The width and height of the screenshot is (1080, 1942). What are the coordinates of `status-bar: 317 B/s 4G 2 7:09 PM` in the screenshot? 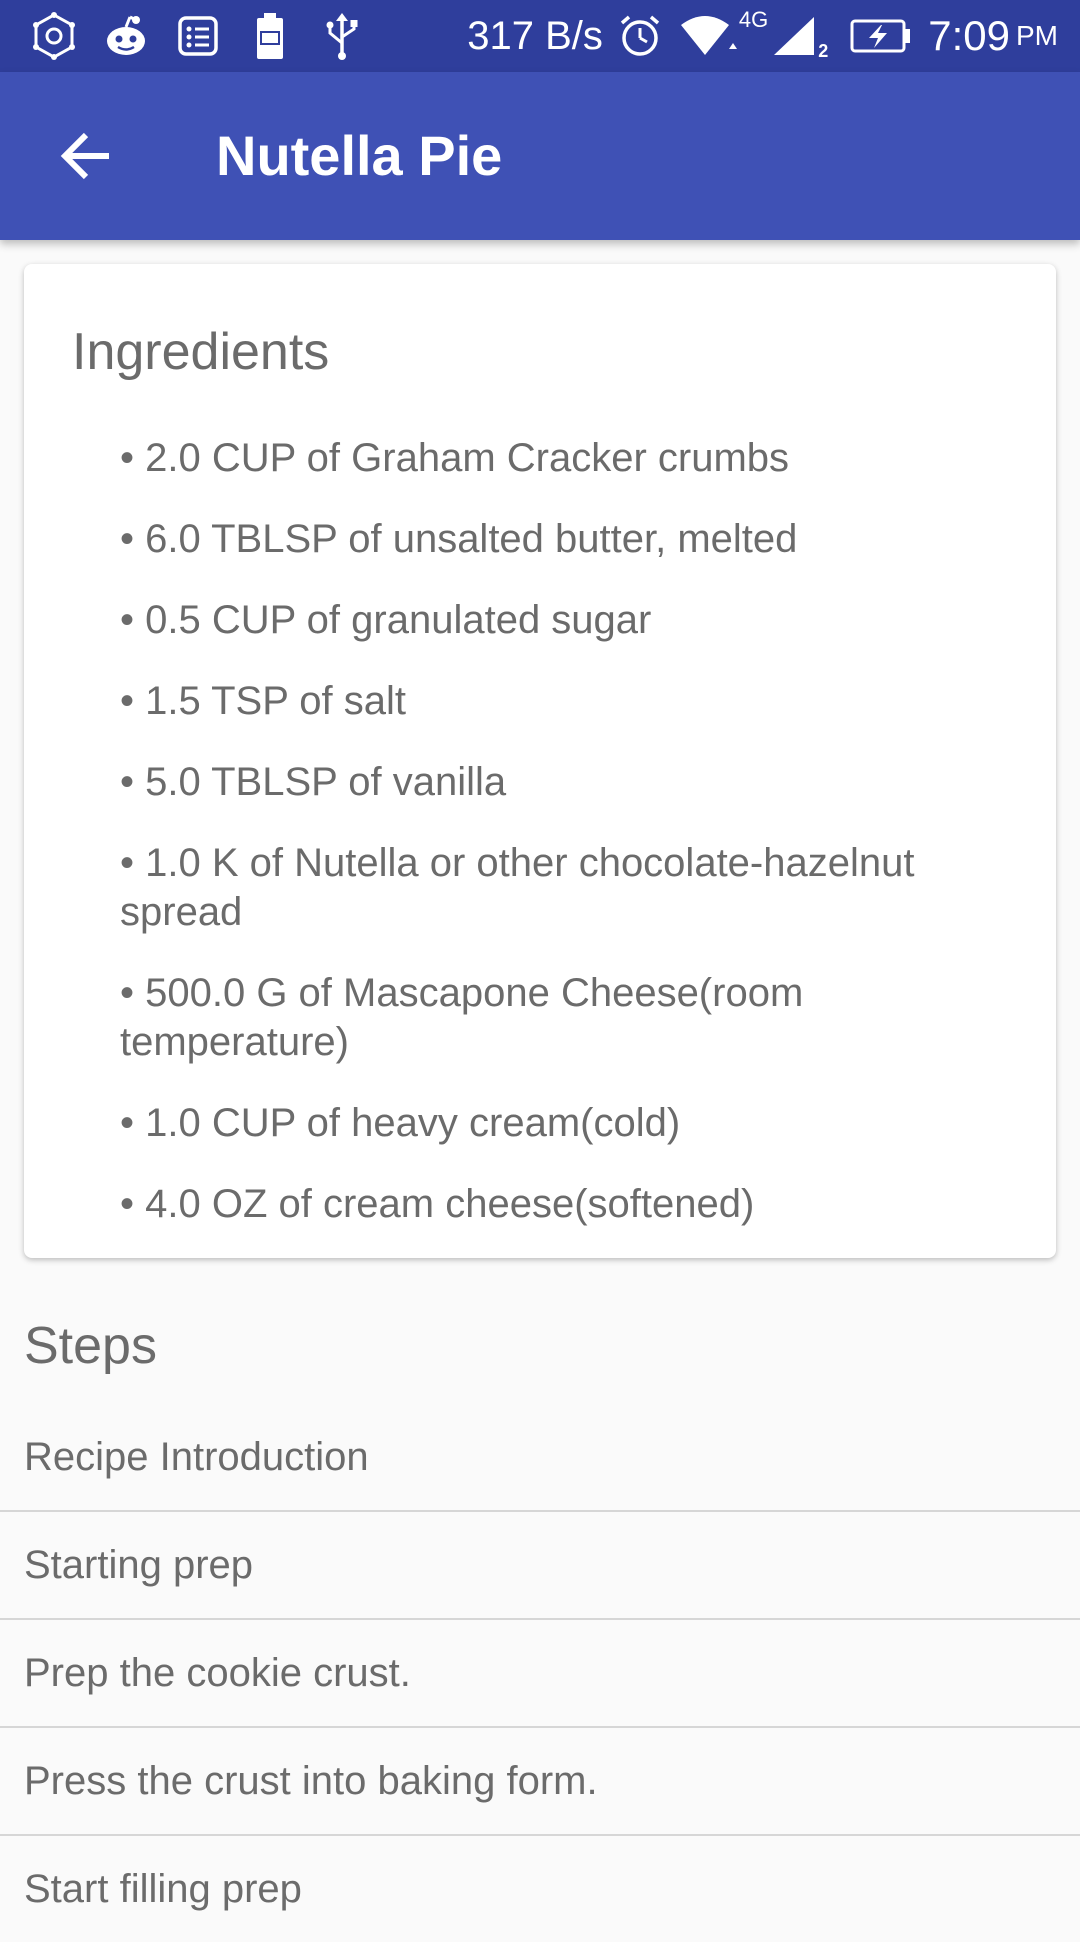 It's located at (540, 36).